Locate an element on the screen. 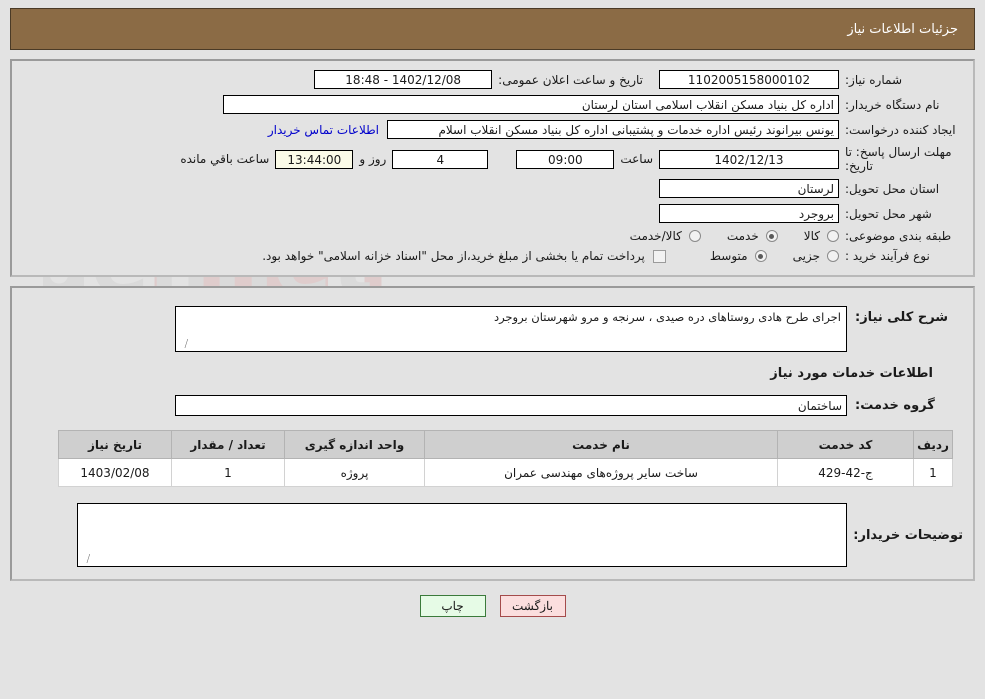 This screenshot has height=699, width=985. hour-label: ساعت is located at coordinates (636, 159).